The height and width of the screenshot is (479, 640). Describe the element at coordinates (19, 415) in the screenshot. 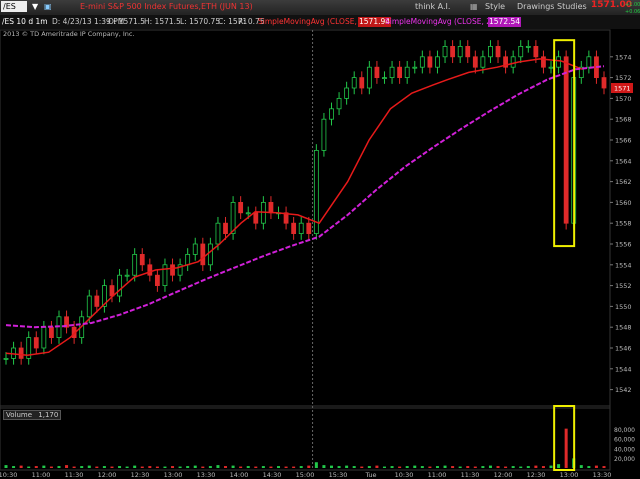

I see `volume-title: Volume` at that location.